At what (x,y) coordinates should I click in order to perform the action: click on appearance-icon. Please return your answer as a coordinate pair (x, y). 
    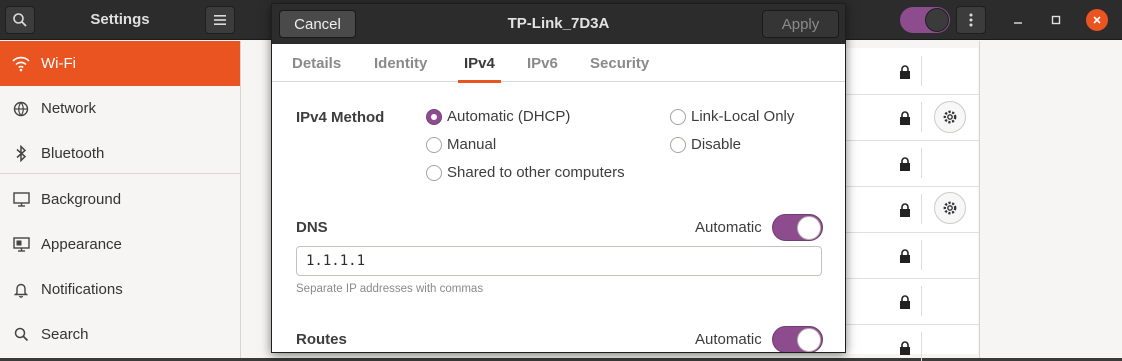
    Looking at the image, I should click on (21, 245).